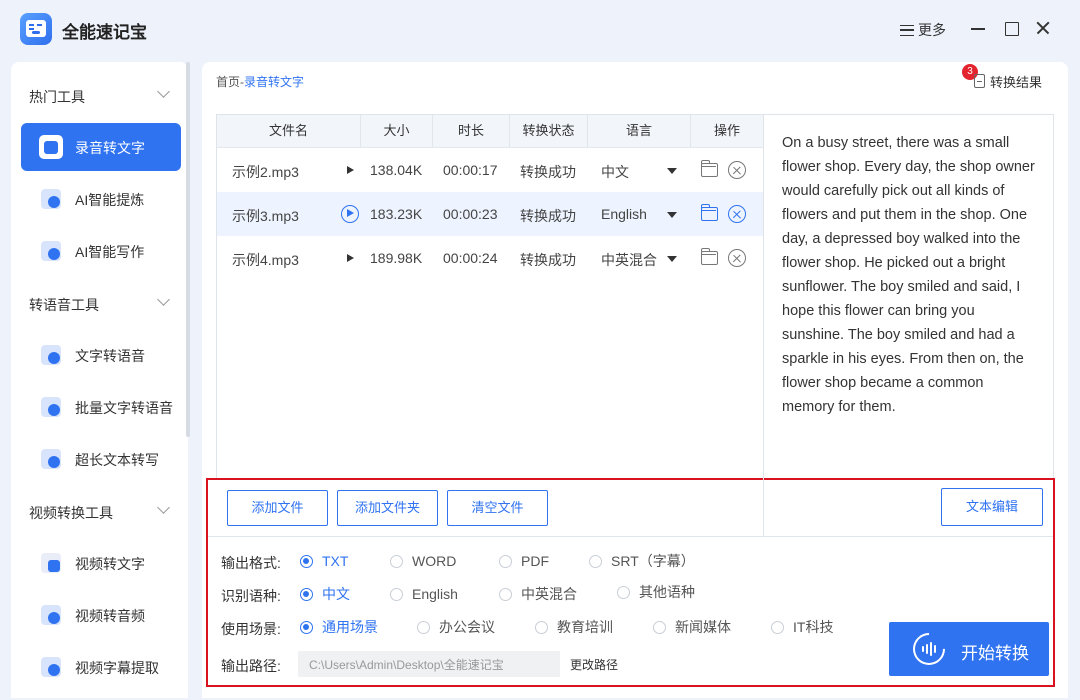 The height and width of the screenshot is (700, 1080). Describe the element at coordinates (907, 30) in the screenshot. I see `menu-icon` at that location.